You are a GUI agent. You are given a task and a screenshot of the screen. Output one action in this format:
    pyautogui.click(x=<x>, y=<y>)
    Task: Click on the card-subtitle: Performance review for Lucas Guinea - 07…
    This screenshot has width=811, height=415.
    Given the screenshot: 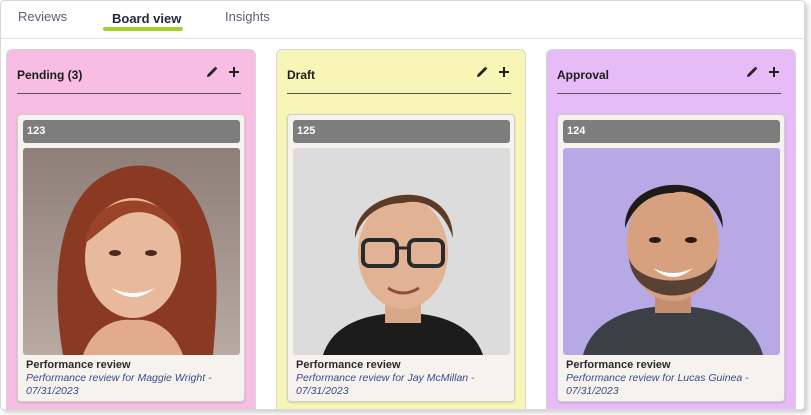 What is the action you would take?
    pyautogui.click(x=657, y=384)
    